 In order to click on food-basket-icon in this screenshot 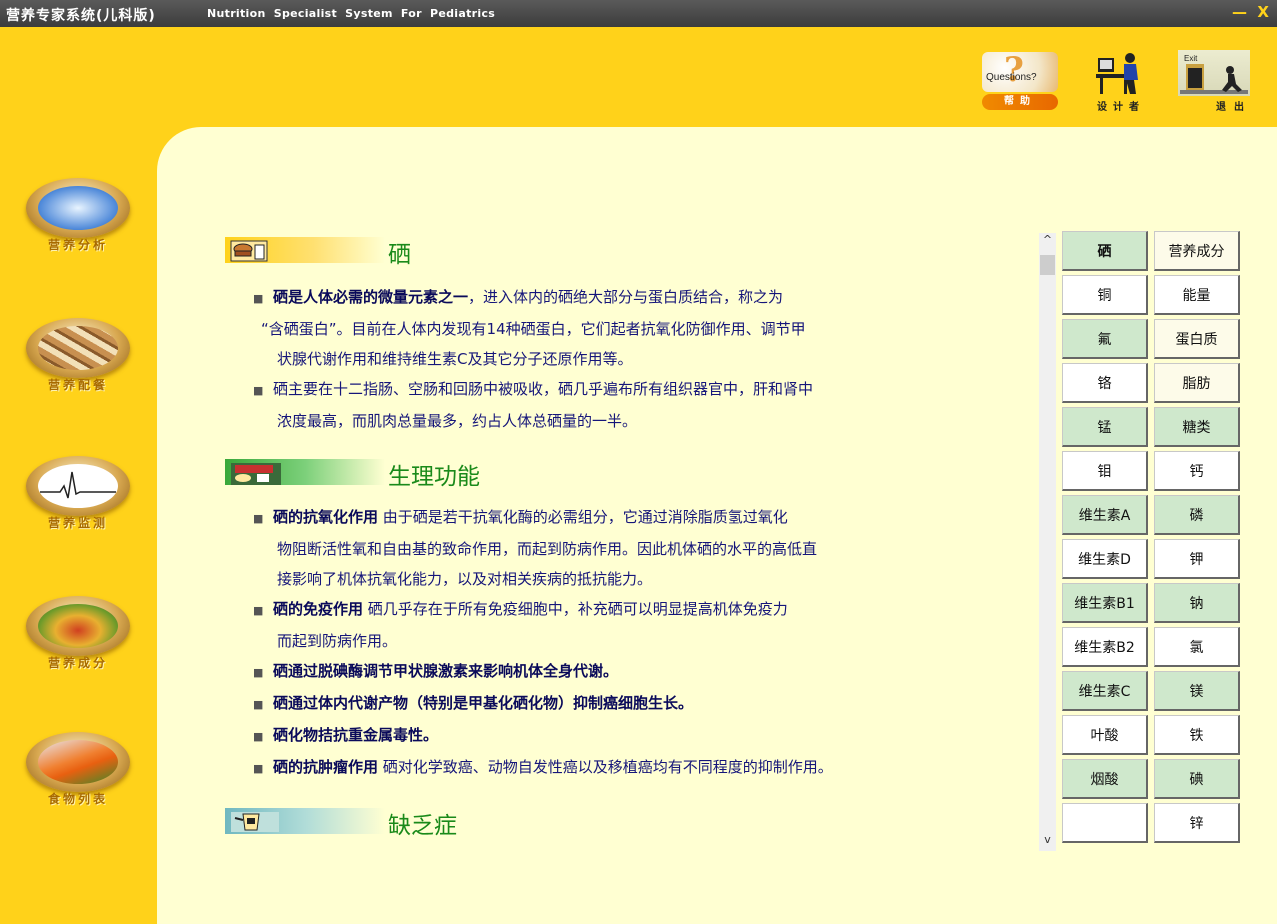, I will do `click(78, 626)`.